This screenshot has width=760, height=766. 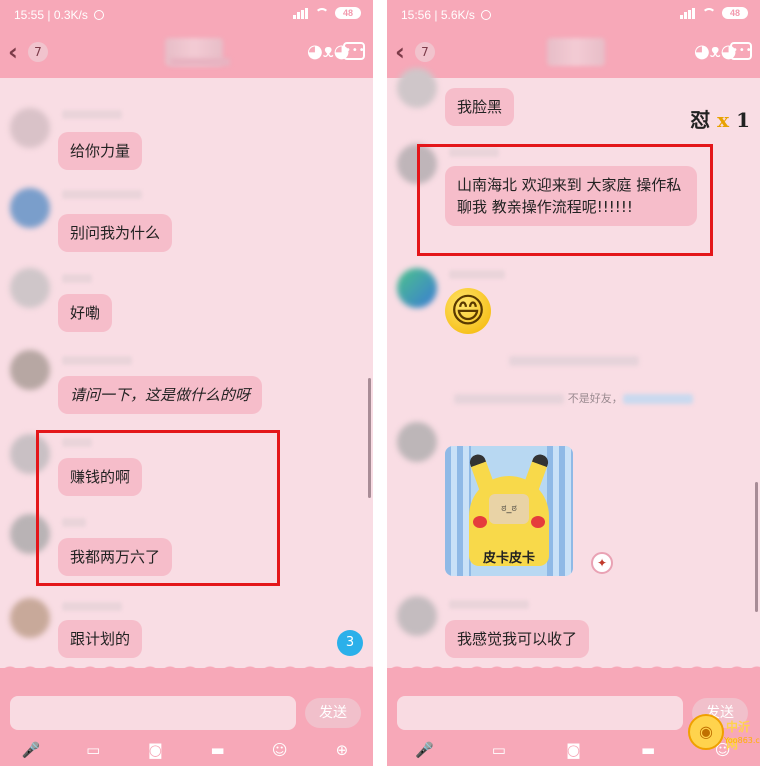 I want to click on reaction-badge-icon: ✦, so click(x=602, y=563).